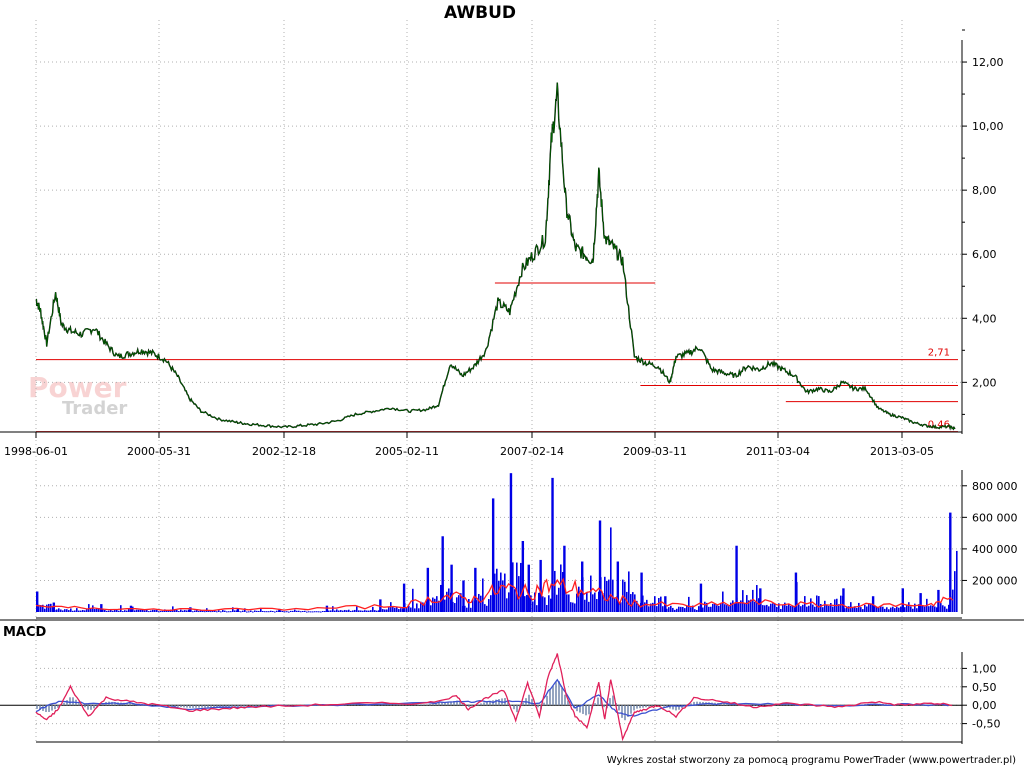 The image size is (1024, 772). Describe the element at coordinates (480, 13) in the screenshot. I see `chart-title: AWBUD` at that location.